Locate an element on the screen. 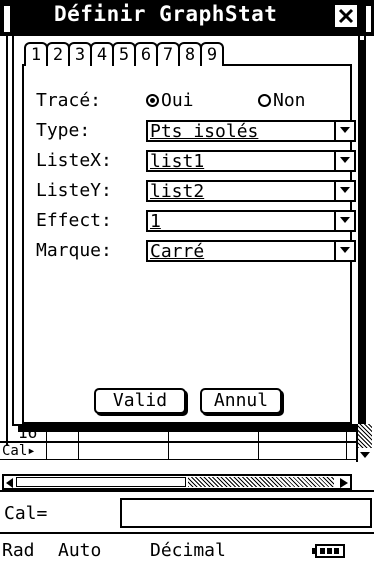 The width and height of the screenshot is (374, 564). vertical-scrollbar-track is located at coordinates (364, 436).